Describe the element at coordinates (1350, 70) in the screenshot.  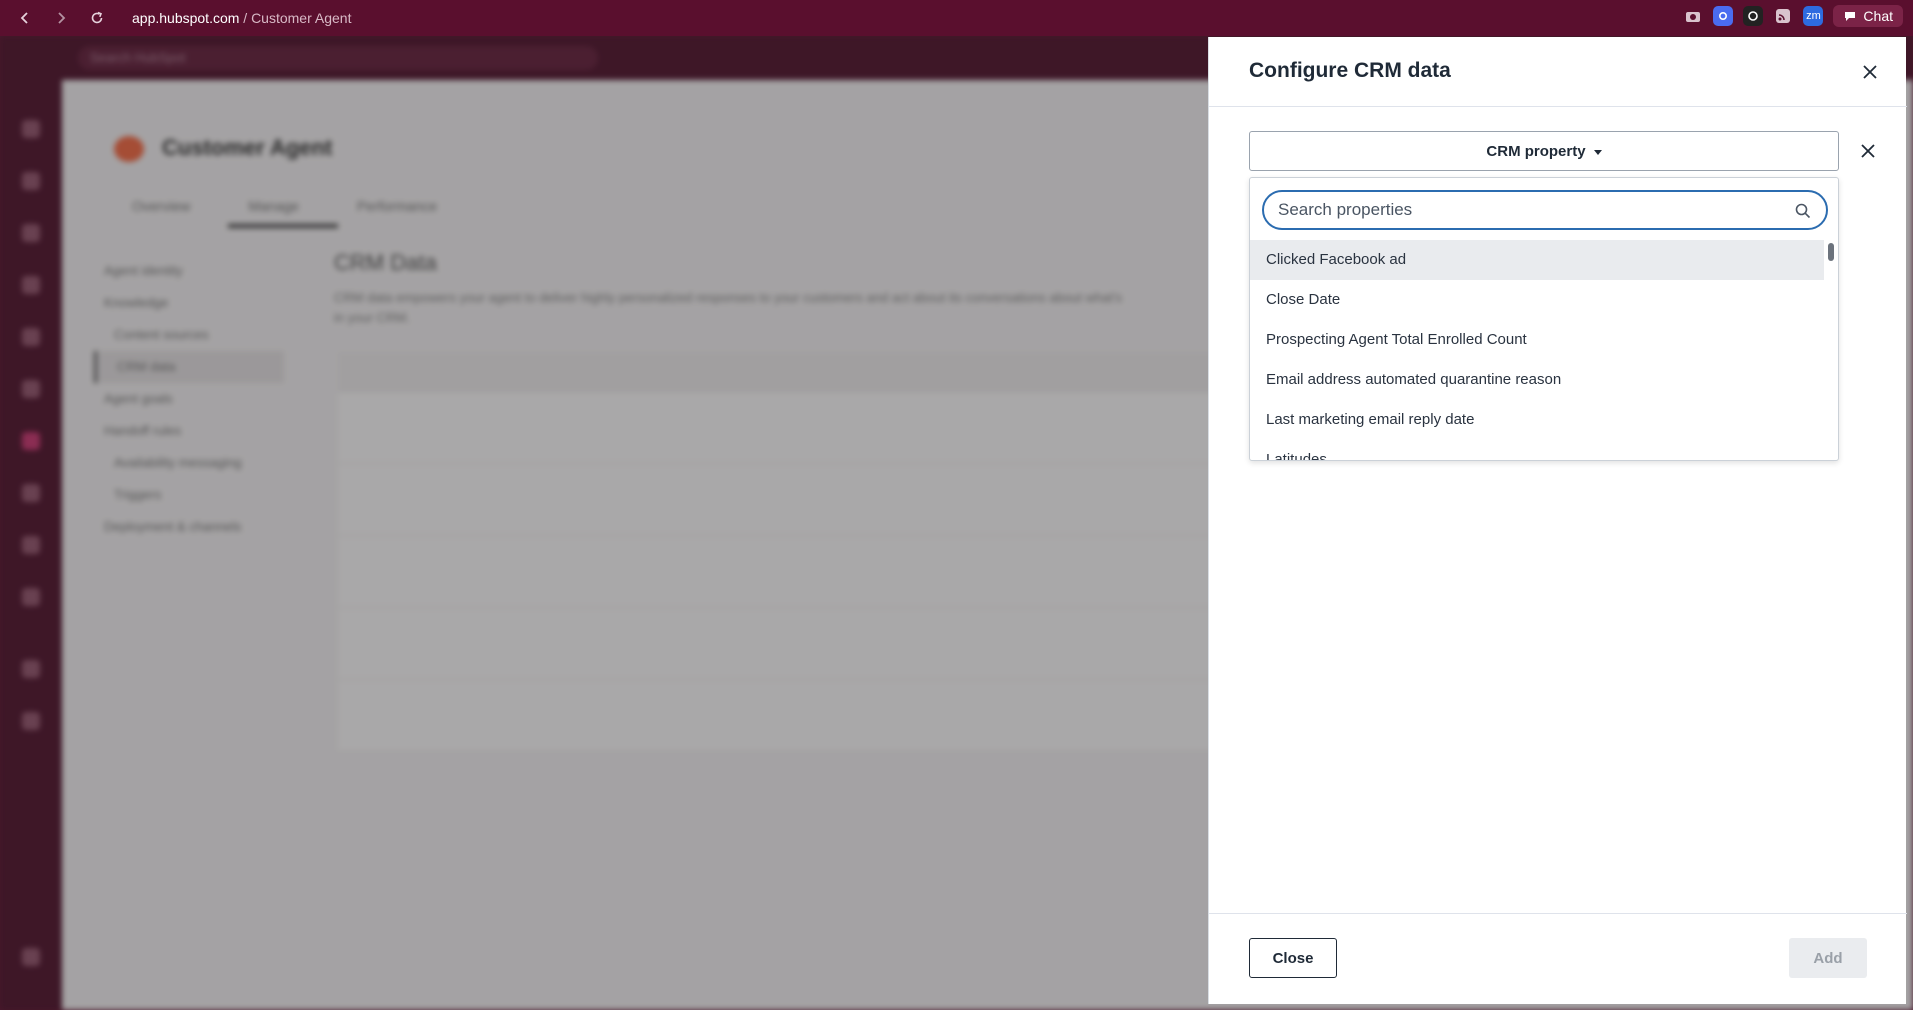
I see `panel-title: Configure CRM data` at that location.